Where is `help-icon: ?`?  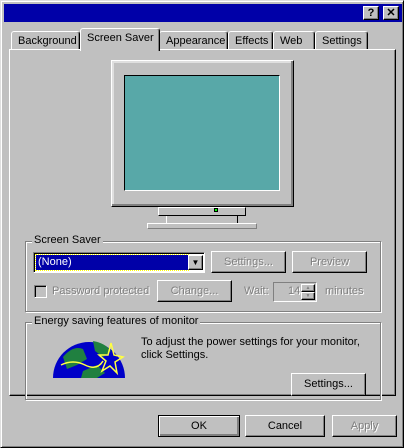
help-icon: ? is located at coordinates (371, 13).